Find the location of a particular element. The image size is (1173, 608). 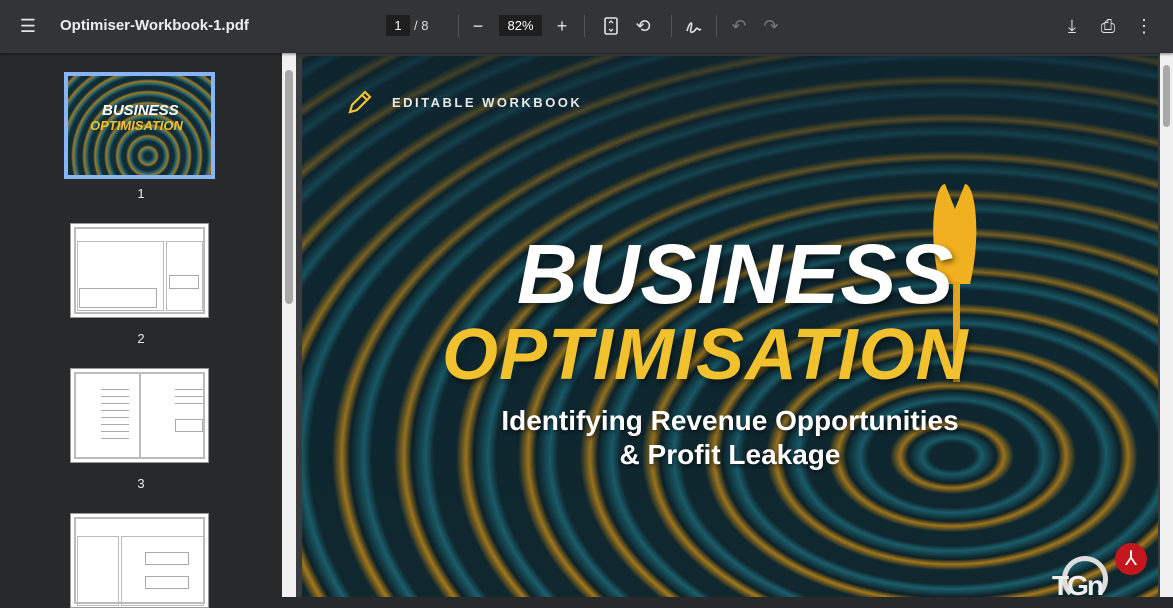

rotate-icon: ⟲ is located at coordinates (643, 26).